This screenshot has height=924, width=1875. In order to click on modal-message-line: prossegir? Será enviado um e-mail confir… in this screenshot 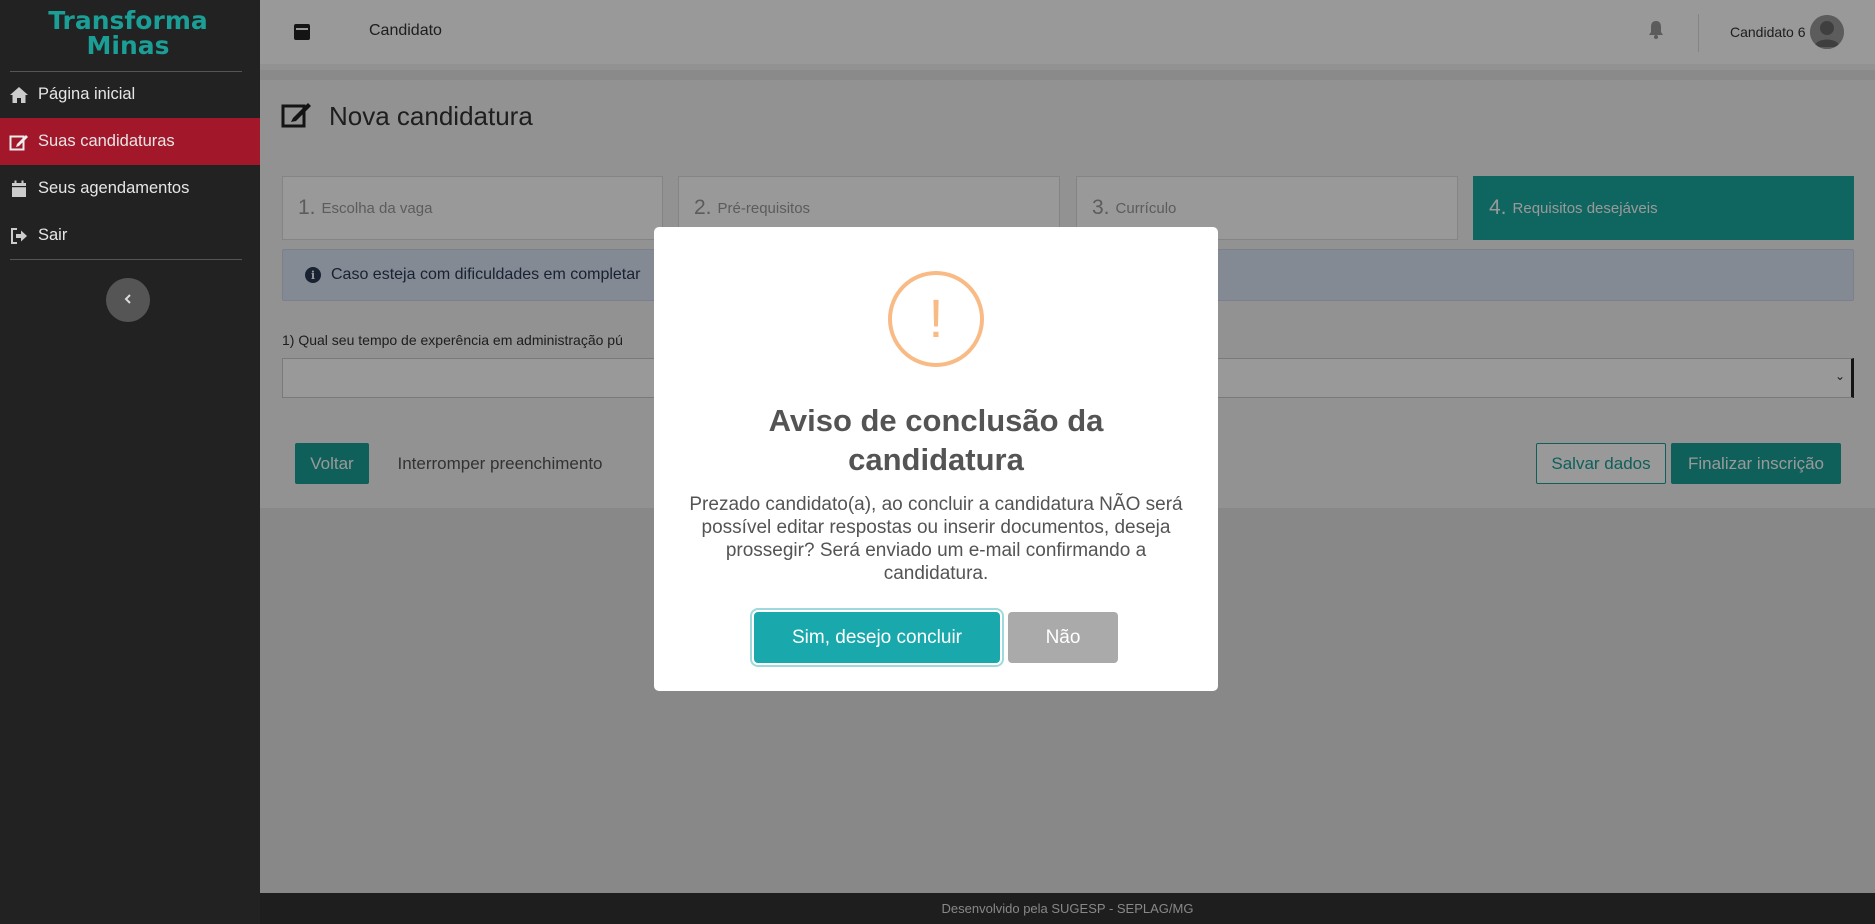, I will do `click(936, 550)`.